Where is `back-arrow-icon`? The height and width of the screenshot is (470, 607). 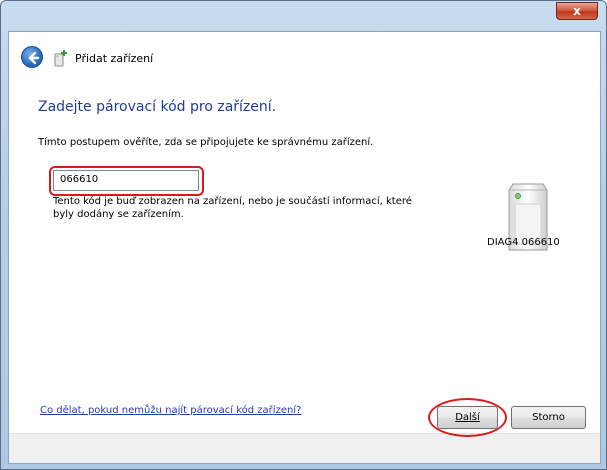
back-arrow-icon is located at coordinates (34, 58).